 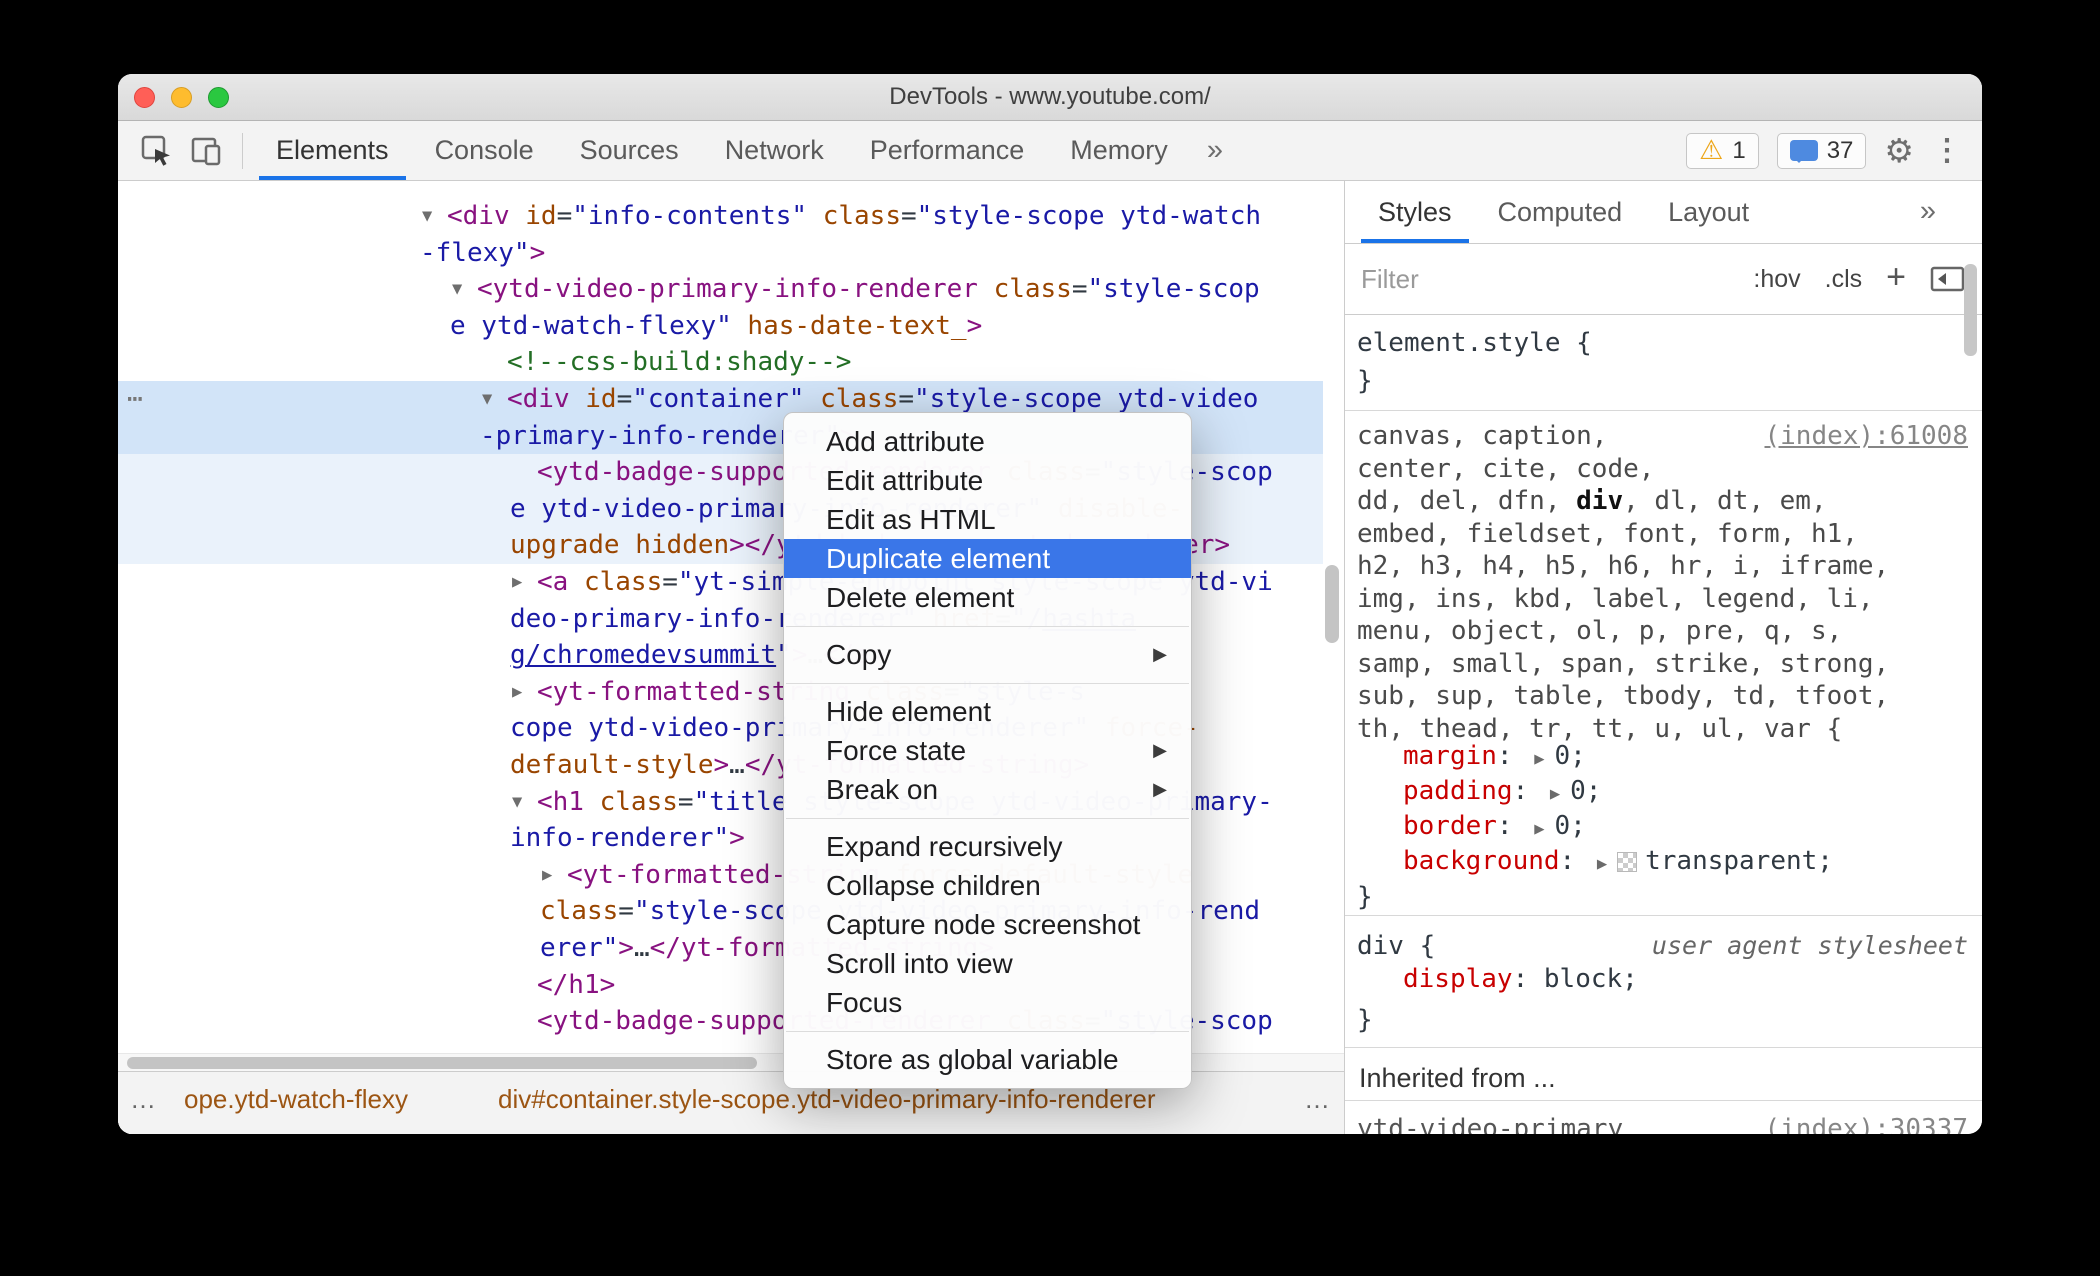 What do you see at coordinates (774, 150) in the screenshot?
I see `tab-network: Network` at bounding box center [774, 150].